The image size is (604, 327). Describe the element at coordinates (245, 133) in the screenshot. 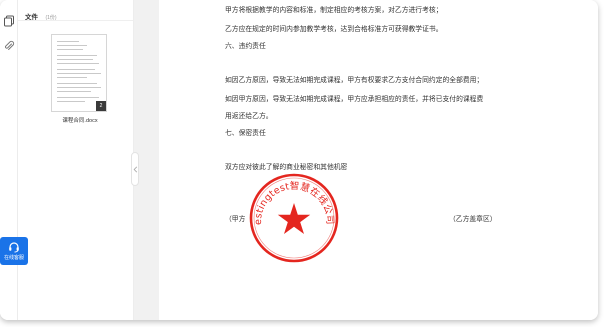

I see `doc-heading: 七、保密责任` at that location.